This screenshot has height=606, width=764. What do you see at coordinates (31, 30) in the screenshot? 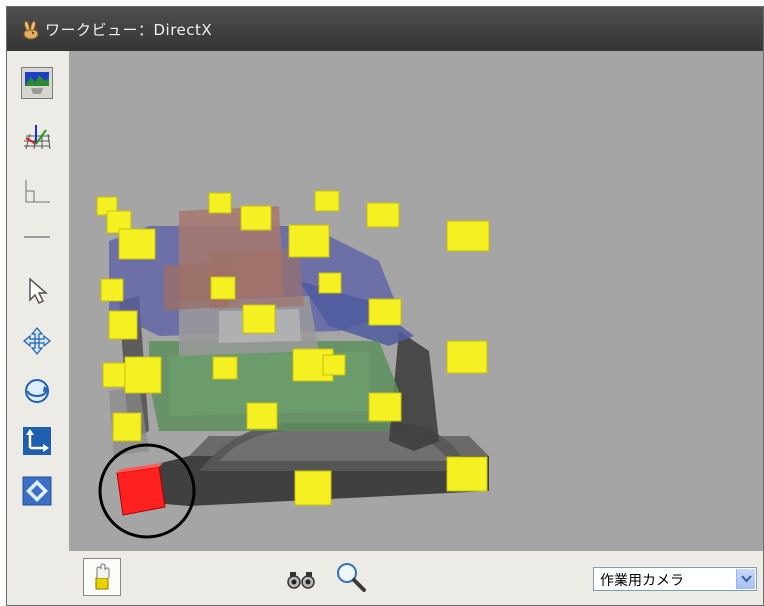
I see `rabbit-app-icon` at bounding box center [31, 30].